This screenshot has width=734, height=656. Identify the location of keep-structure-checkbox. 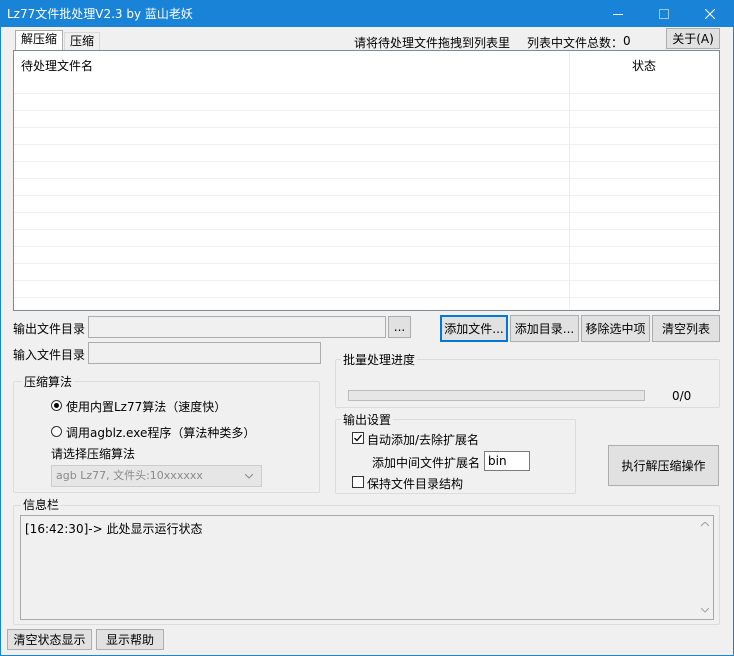
(358, 482).